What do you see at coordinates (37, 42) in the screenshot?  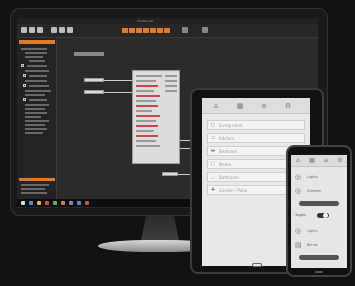 I see `panel-header` at bounding box center [37, 42].